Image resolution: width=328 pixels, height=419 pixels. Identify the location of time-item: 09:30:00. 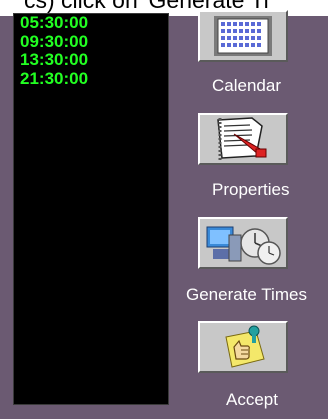
(94, 42).